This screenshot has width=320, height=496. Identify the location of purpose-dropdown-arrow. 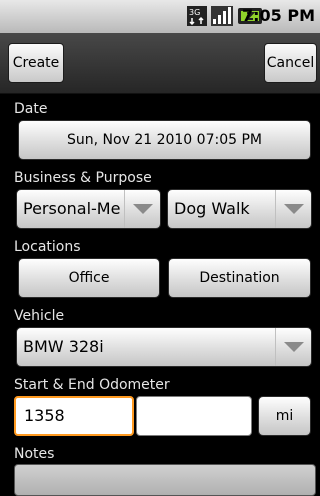
(293, 209).